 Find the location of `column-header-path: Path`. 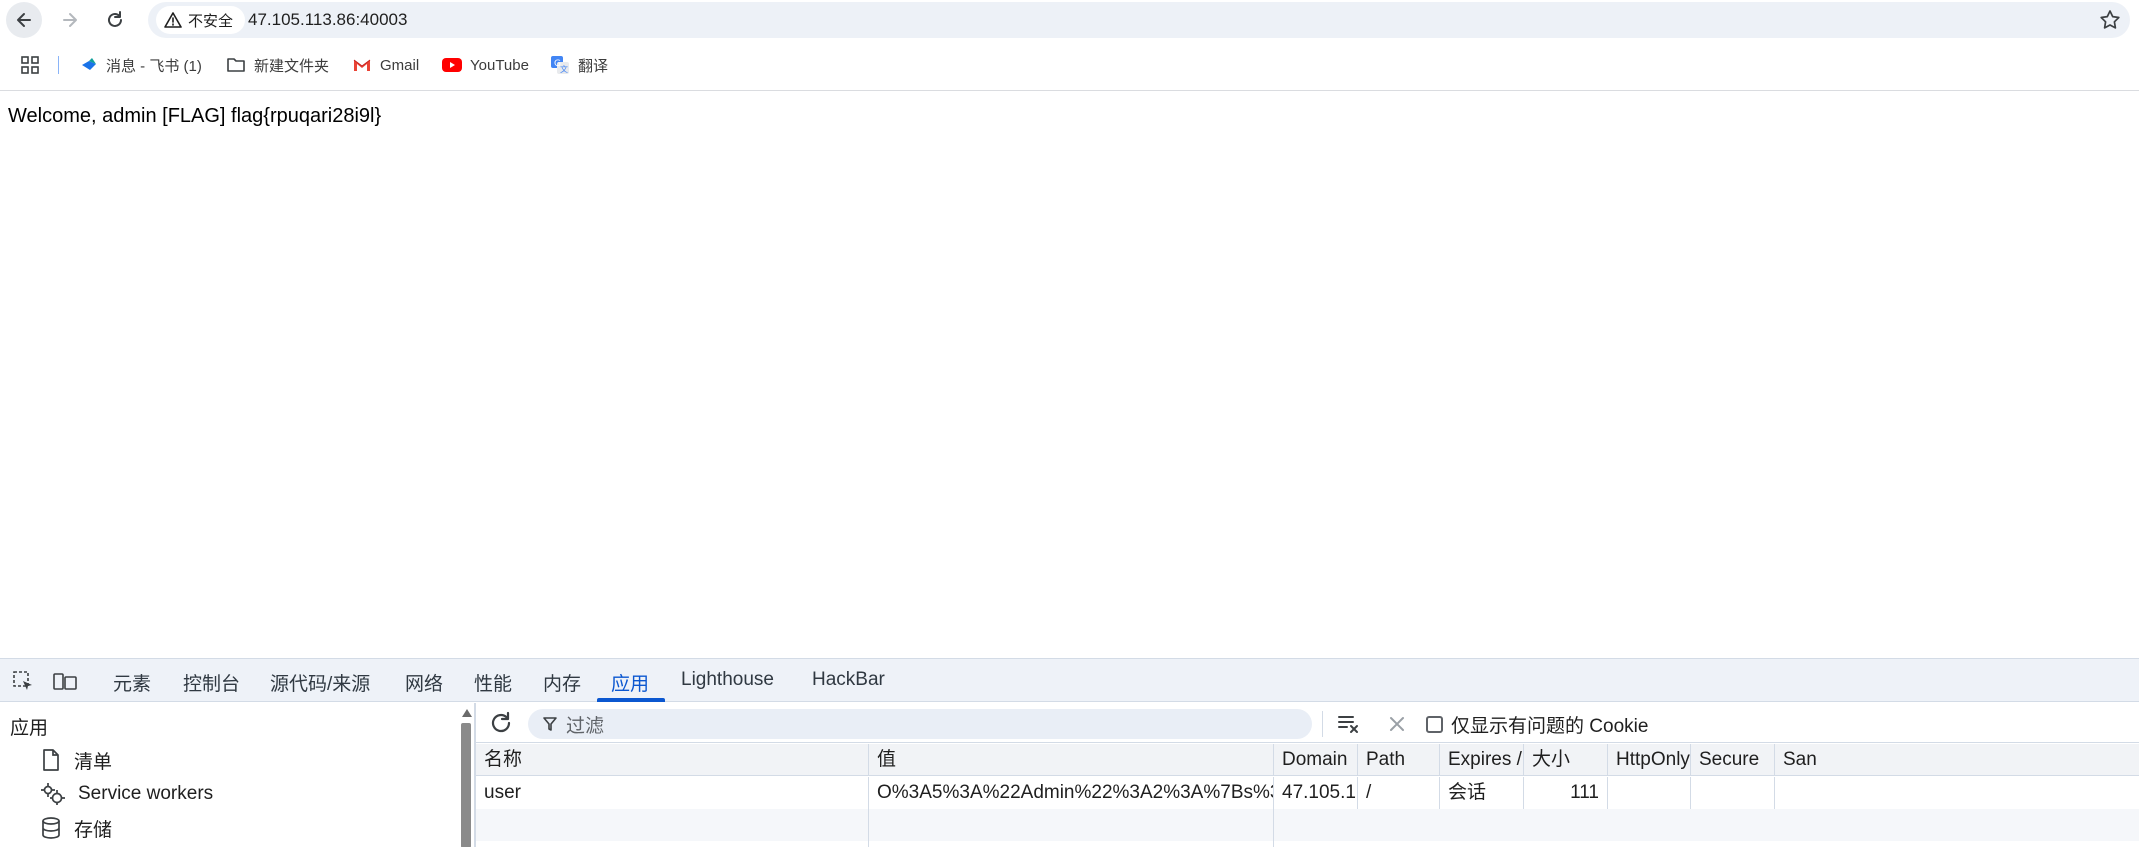

column-header-path: Path is located at coordinates (1398, 760).